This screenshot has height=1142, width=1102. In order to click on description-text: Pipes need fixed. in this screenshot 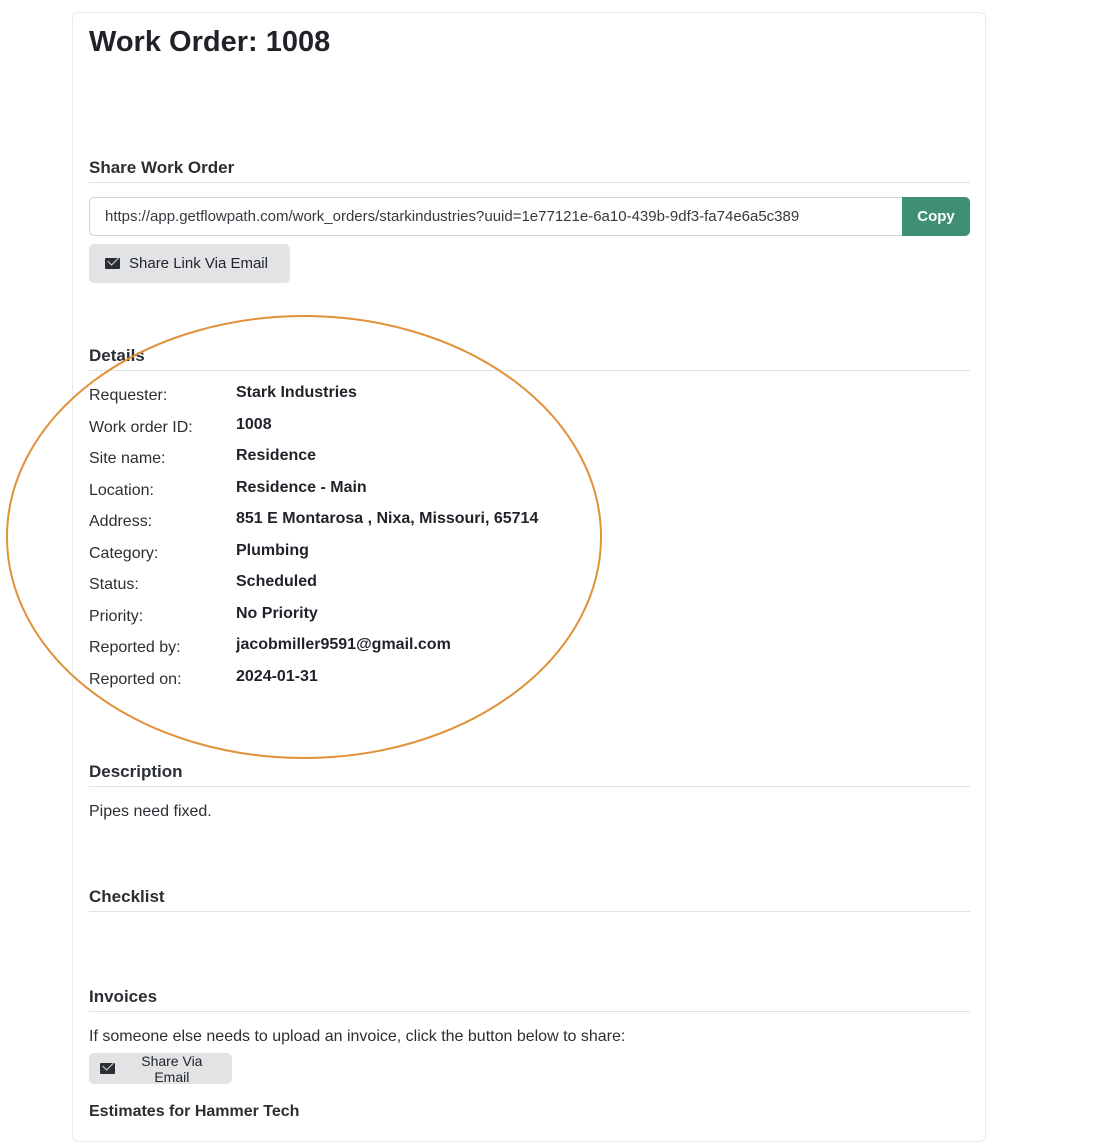, I will do `click(150, 811)`.